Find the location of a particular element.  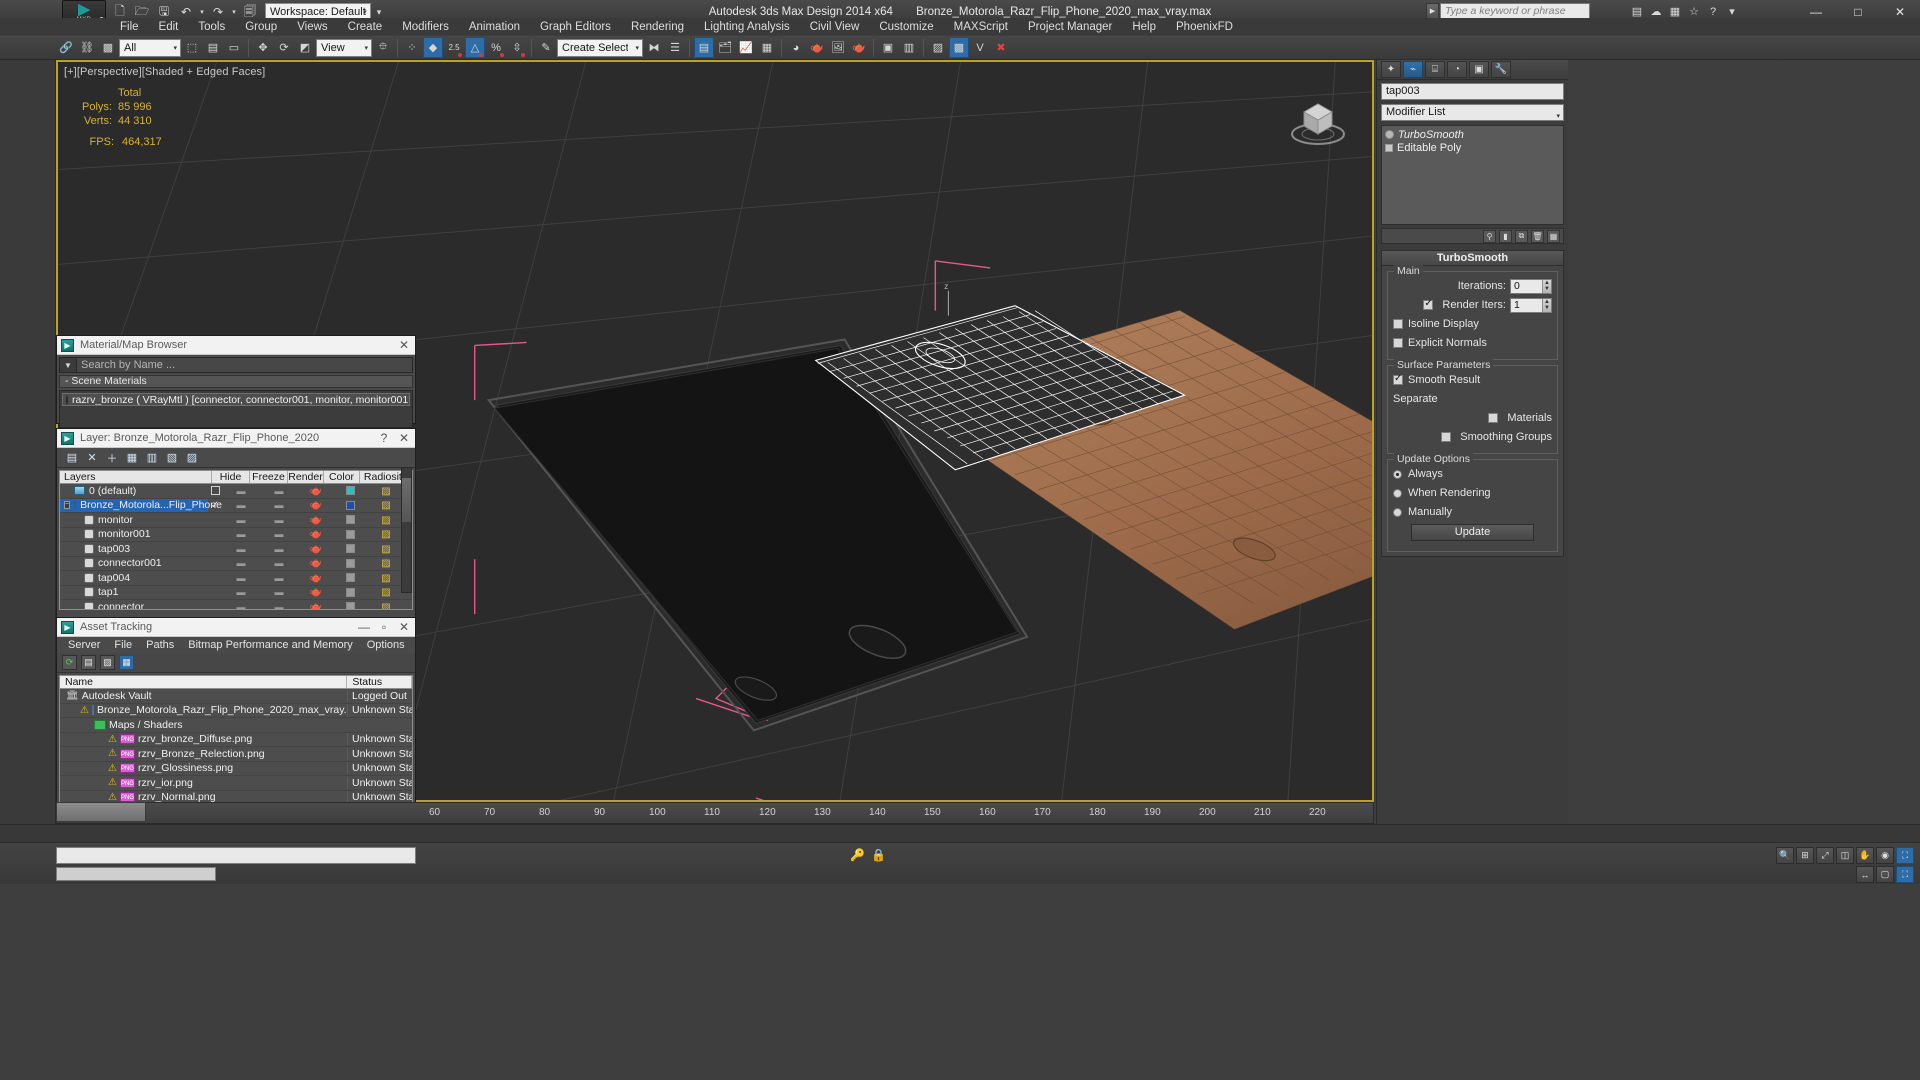

maximize-icon: ▫ is located at coordinates (384, 627).